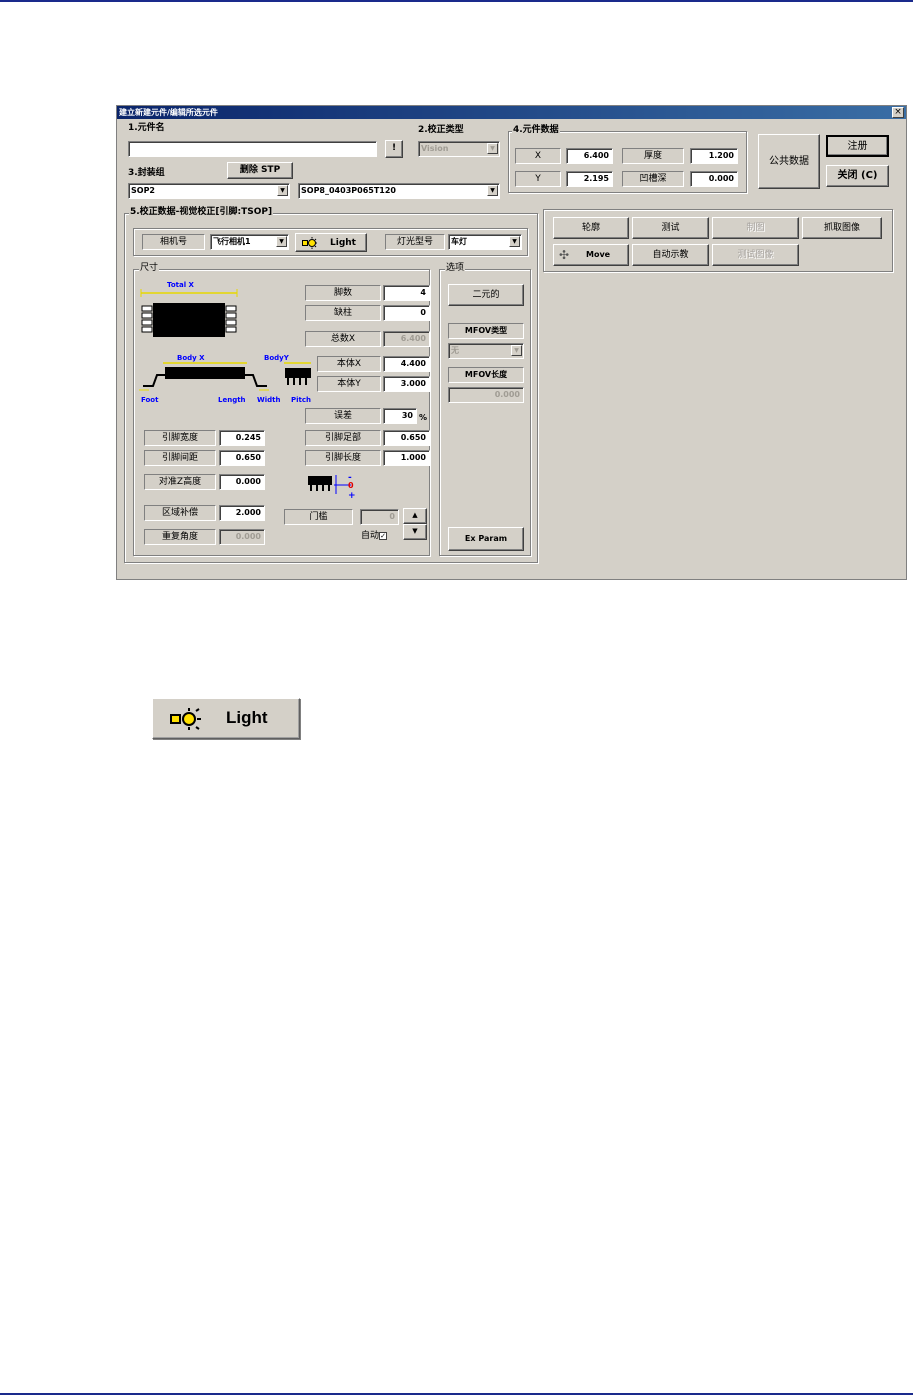  What do you see at coordinates (232, 400) in the screenshot?
I see `length-caption: Length` at bounding box center [232, 400].